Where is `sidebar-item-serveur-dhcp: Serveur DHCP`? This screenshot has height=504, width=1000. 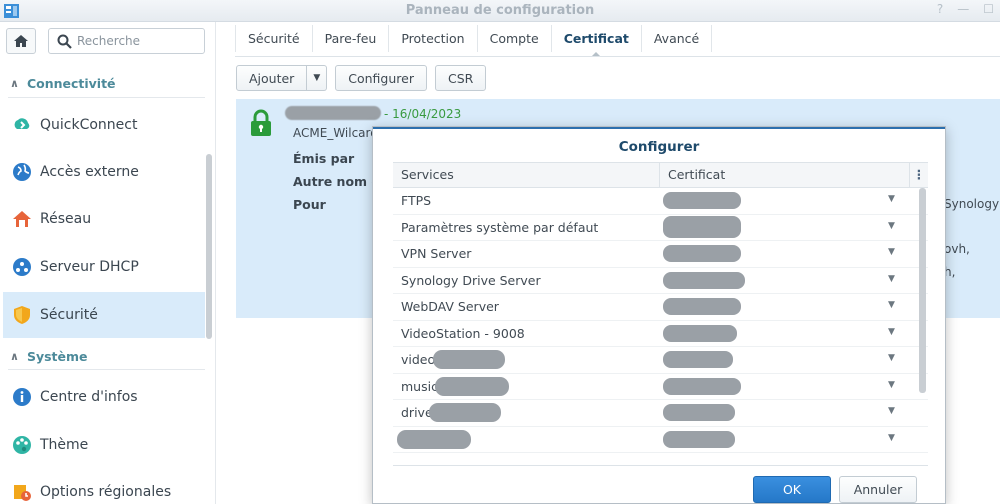 sidebar-item-serveur-dhcp: Serveur DHCP is located at coordinates (104, 267).